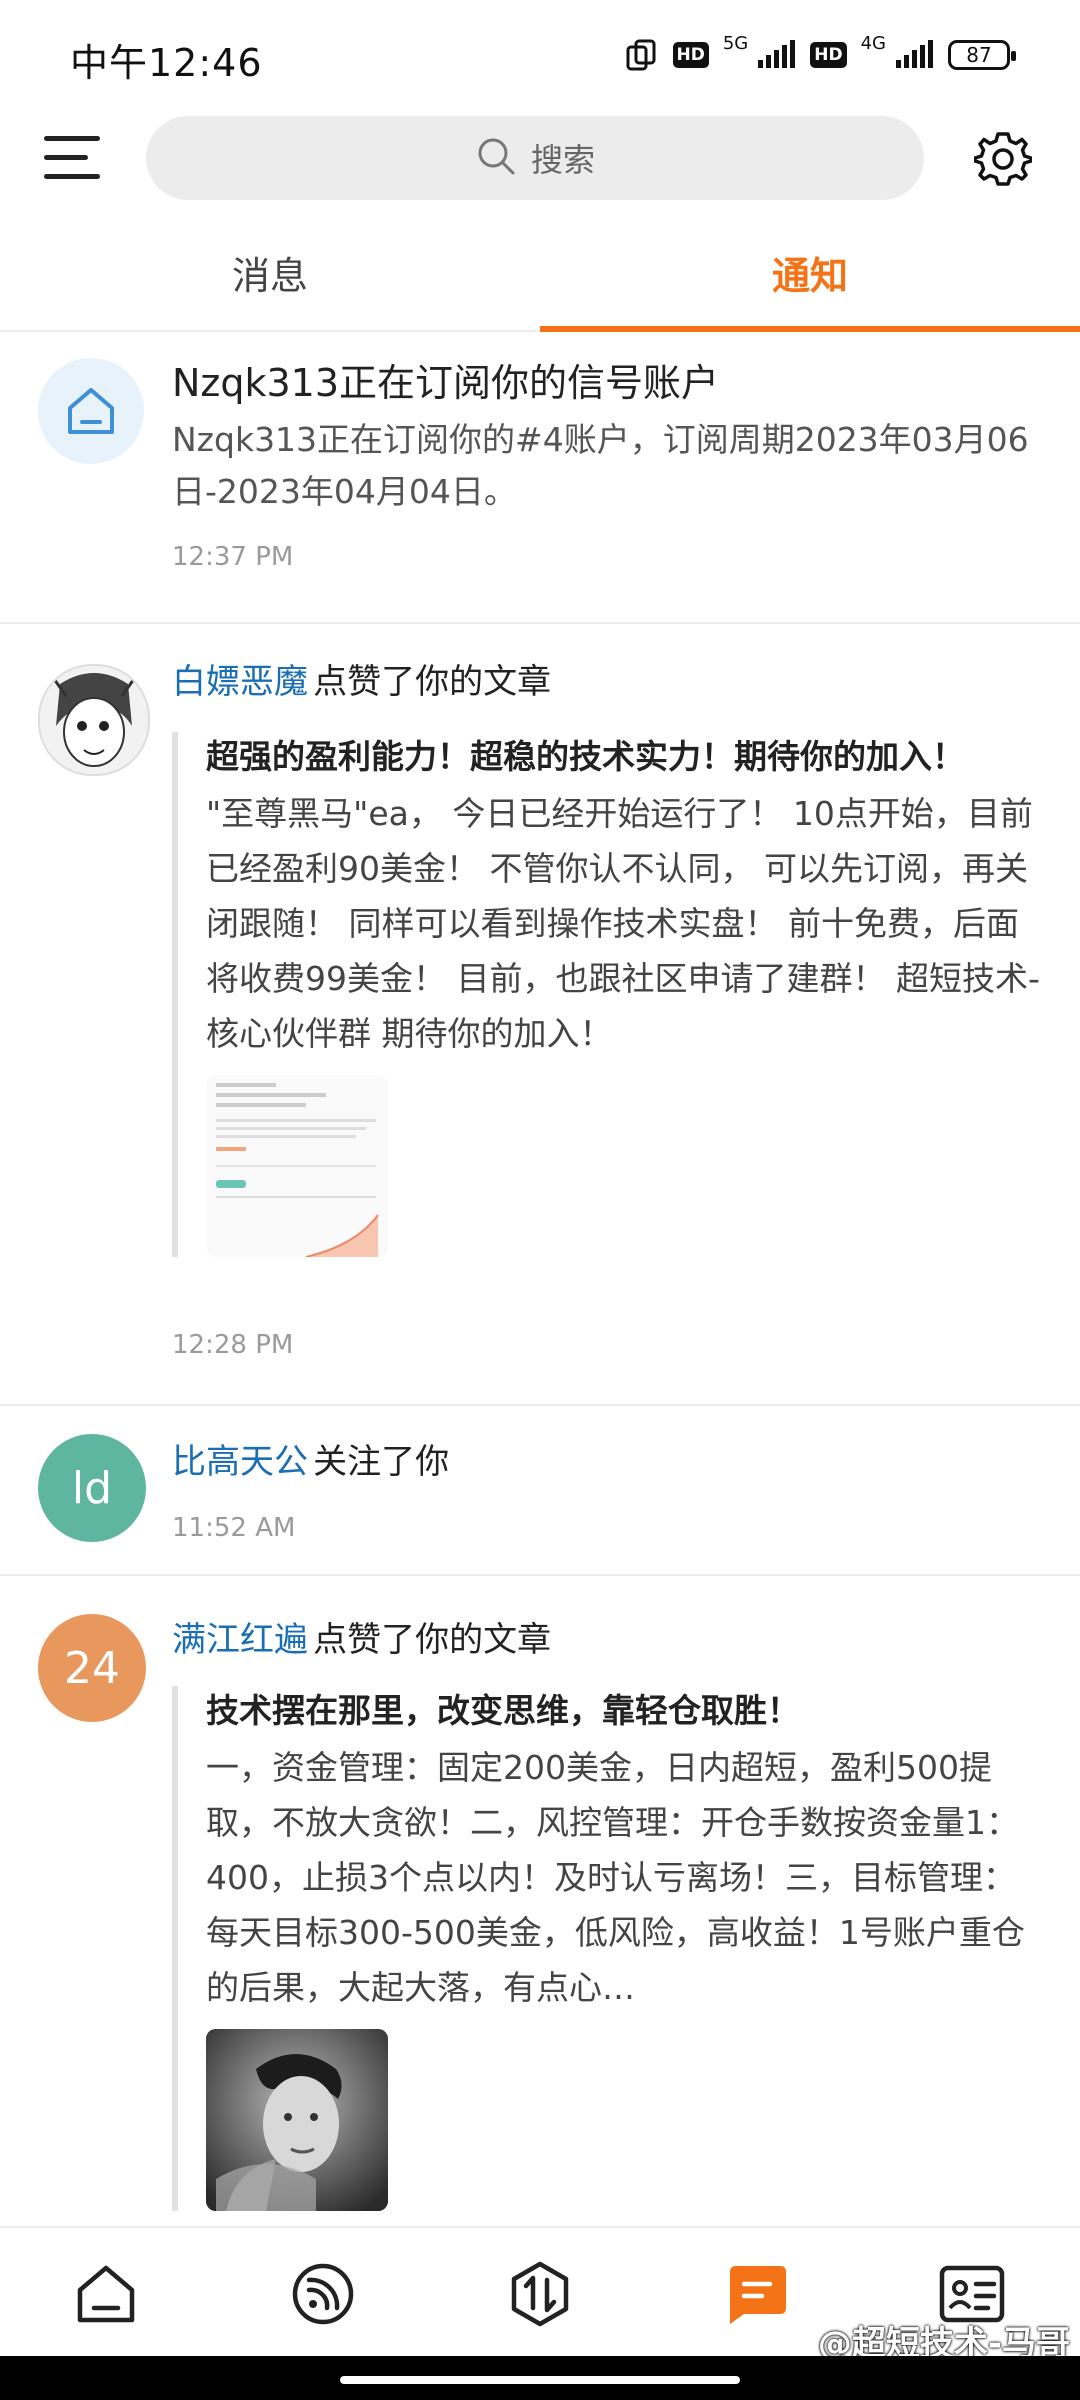 Image resolution: width=1080 pixels, height=2400 pixels. What do you see at coordinates (496, 158) in the screenshot?
I see `search-icon` at bounding box center [496, 158].